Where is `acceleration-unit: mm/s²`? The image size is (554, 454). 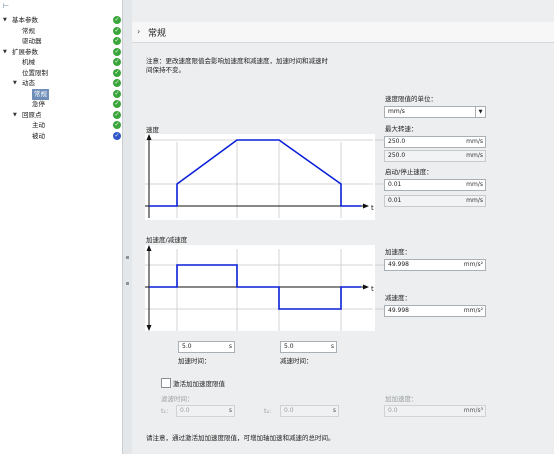 acceleration-unit: mm/s² is located at coordinates (473, 264).